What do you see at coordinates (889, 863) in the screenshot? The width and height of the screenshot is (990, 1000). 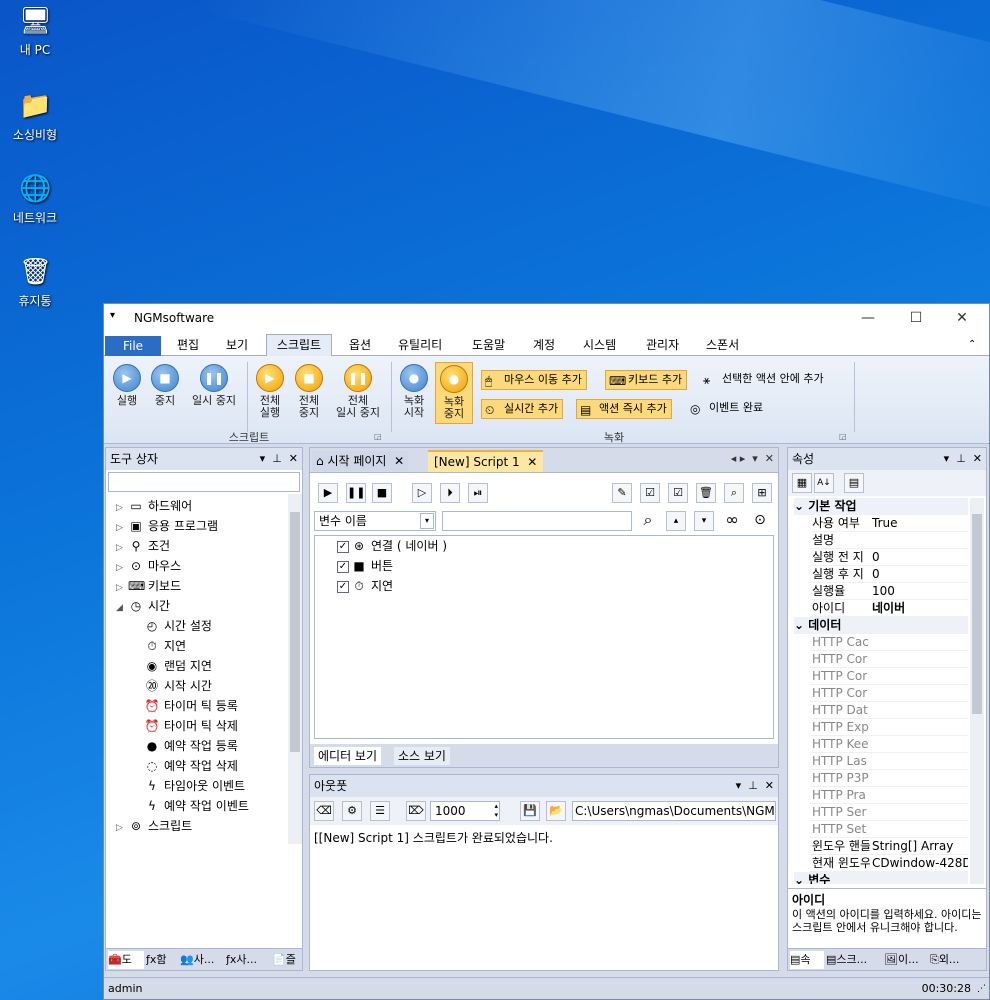 I see `property-row: 현재 윈도우 CDwindow-428DI` at bounding box center [889, 863].